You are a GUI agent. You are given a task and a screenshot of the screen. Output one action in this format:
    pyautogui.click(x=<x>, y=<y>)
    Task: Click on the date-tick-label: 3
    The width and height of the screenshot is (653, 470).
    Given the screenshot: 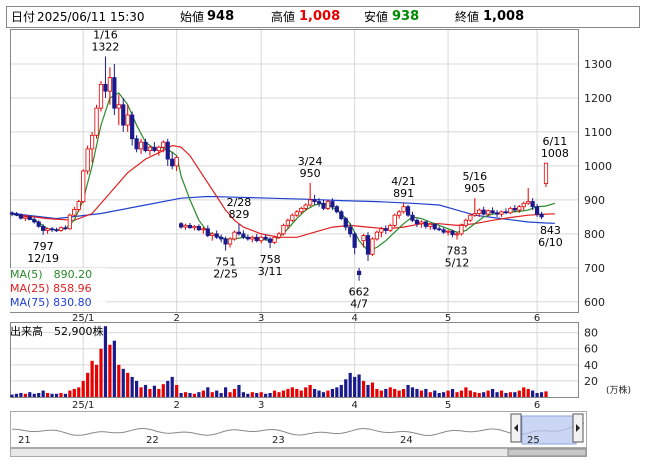 What is the action you would take?
    pyautogui.click(x=261, y=318)
    